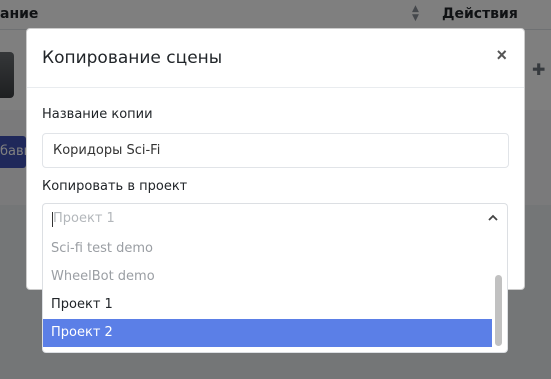 This screenshot has height=379, width=551. What do you see at coordinates (132, 58) in the screenshot?
I see `modal-title: Копирование сцены` at bounding box center [132, 58].